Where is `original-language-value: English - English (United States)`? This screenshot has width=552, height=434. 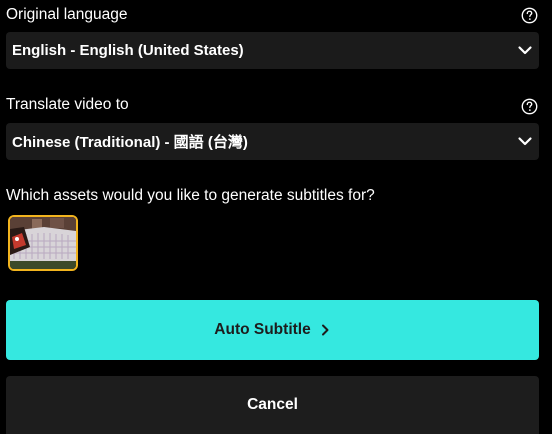 original-language-value: English - English (United States) is located at coordinates (128, 50).